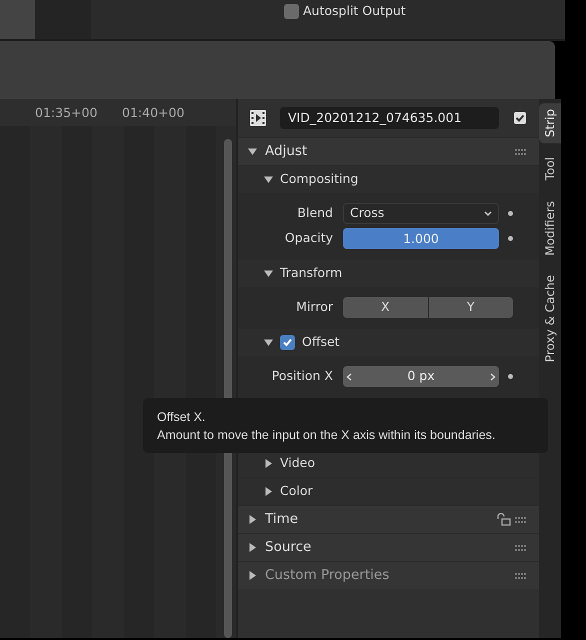  Describe the element at coordinates (354, 11) in the screenshot. I see `checkbox-label: Autosplit Output` at that location.